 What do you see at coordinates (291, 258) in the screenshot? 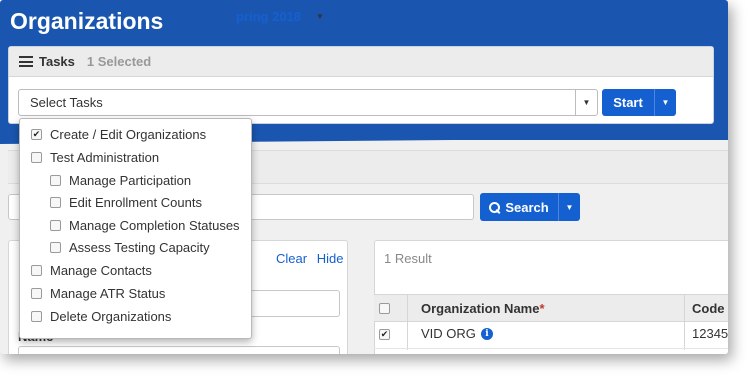
I see `clear-link: Clear` at bounding box center [291, 258].